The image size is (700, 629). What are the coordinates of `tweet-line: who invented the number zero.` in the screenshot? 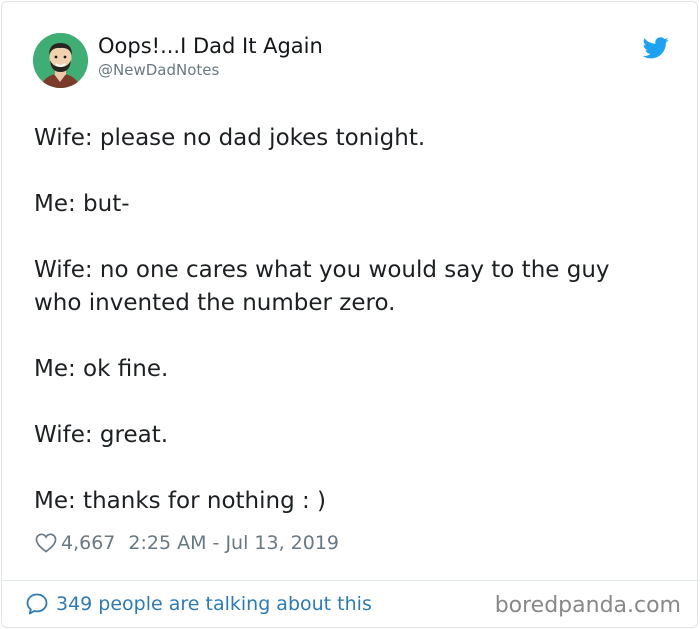 It's located at (215, 303).